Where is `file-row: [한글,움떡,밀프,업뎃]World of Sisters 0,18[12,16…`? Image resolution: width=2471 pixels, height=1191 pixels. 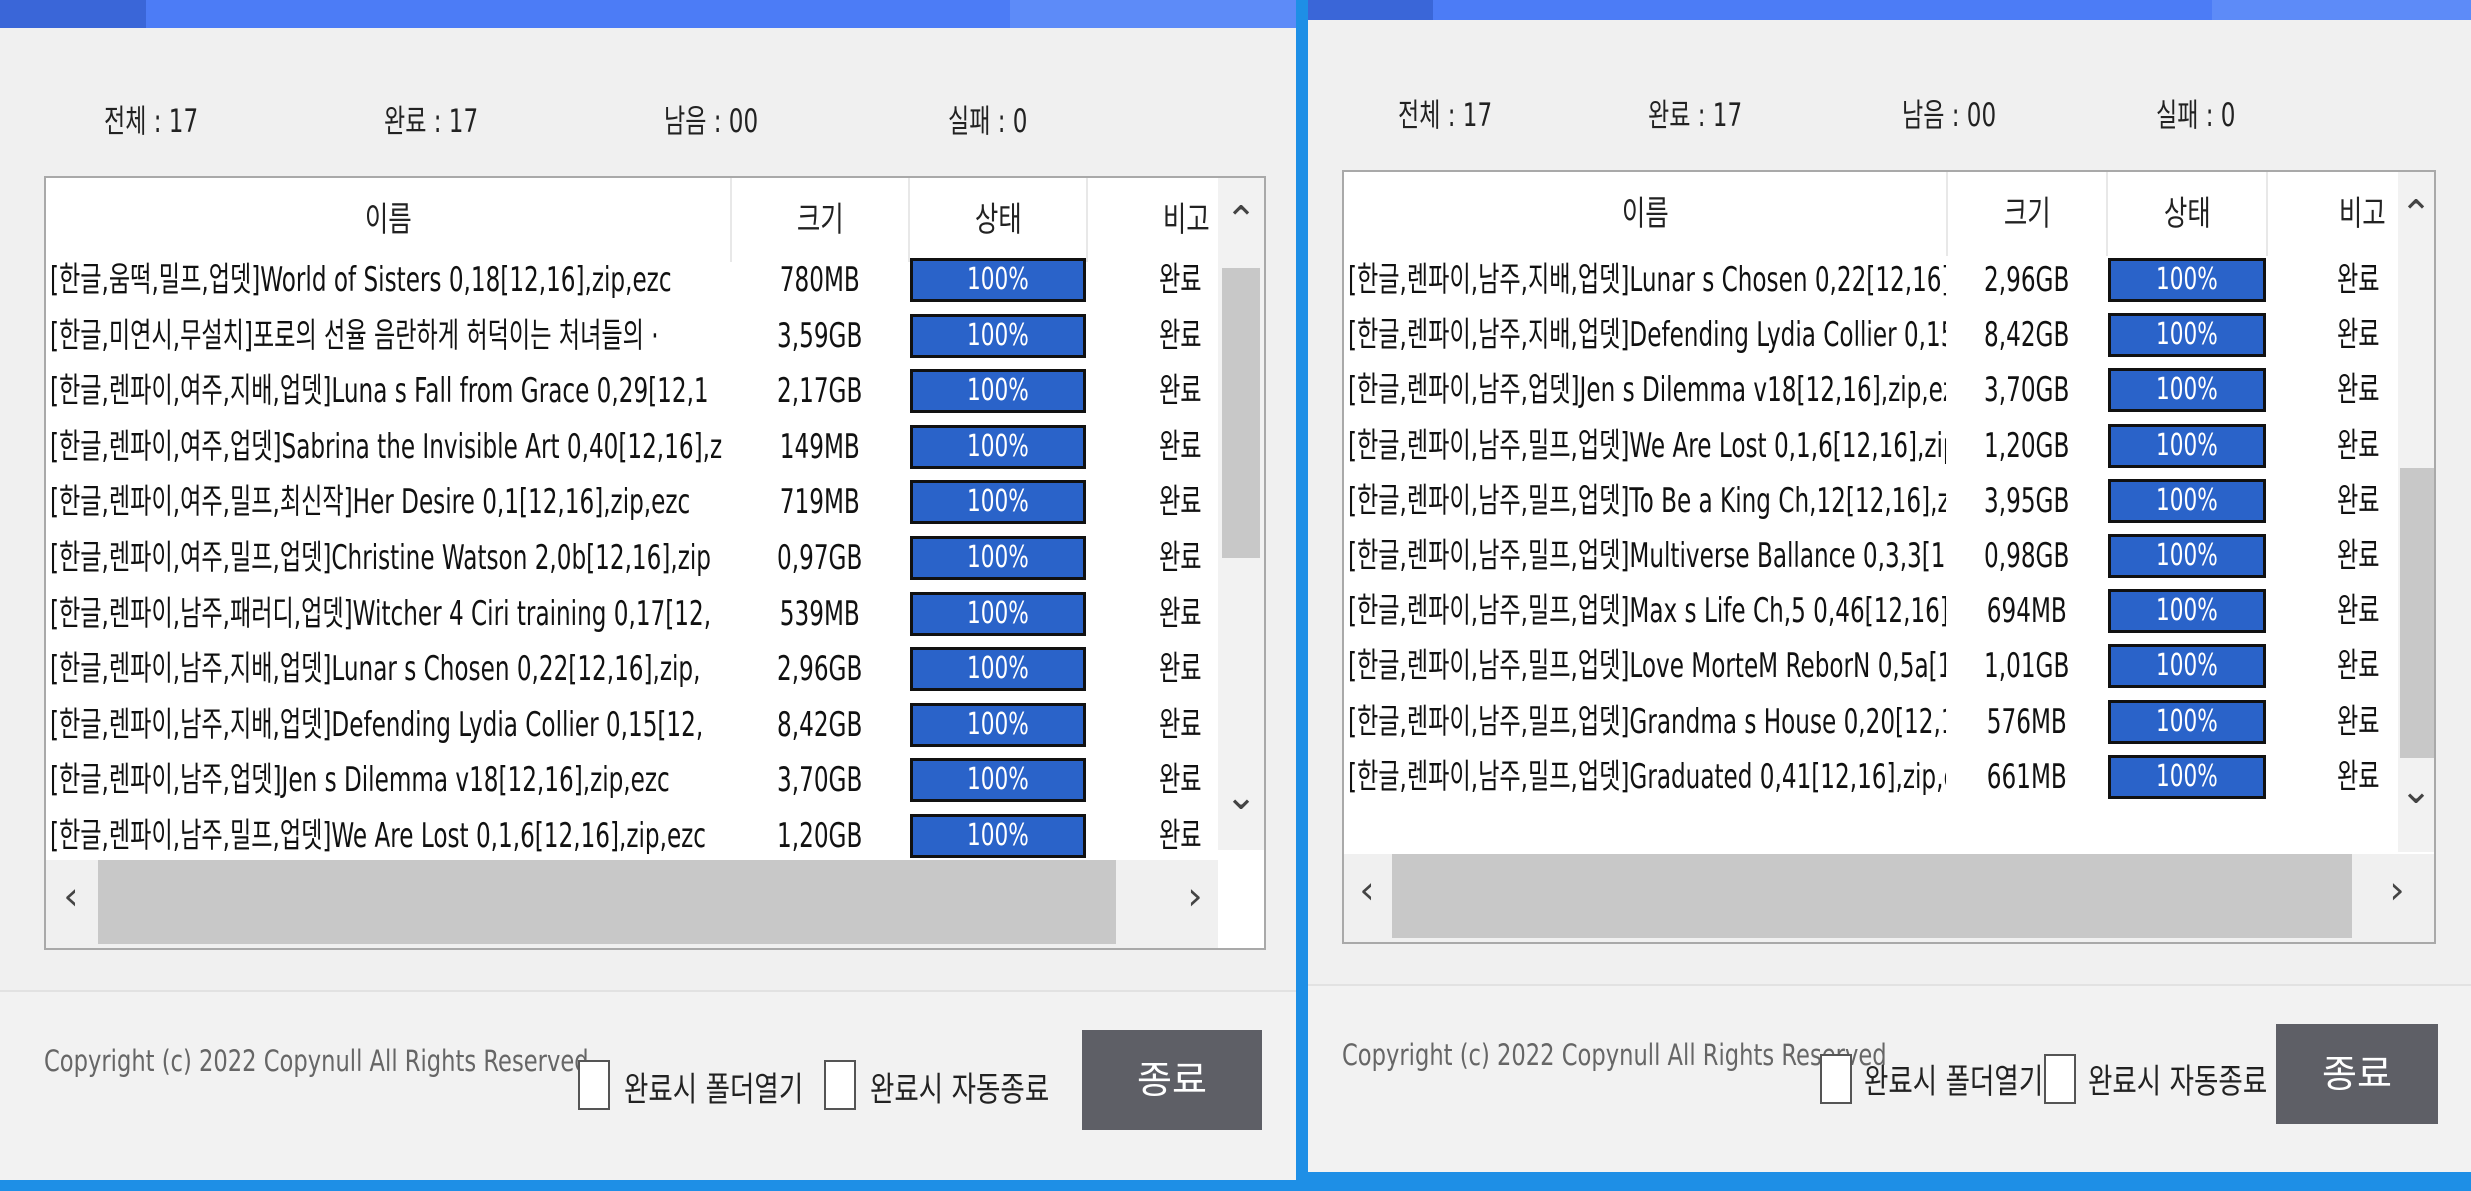 file-row: [한글,움떡,밀프,업뎃]World of Sisters 0,18[12,16… is located at coordinates (632, 280).